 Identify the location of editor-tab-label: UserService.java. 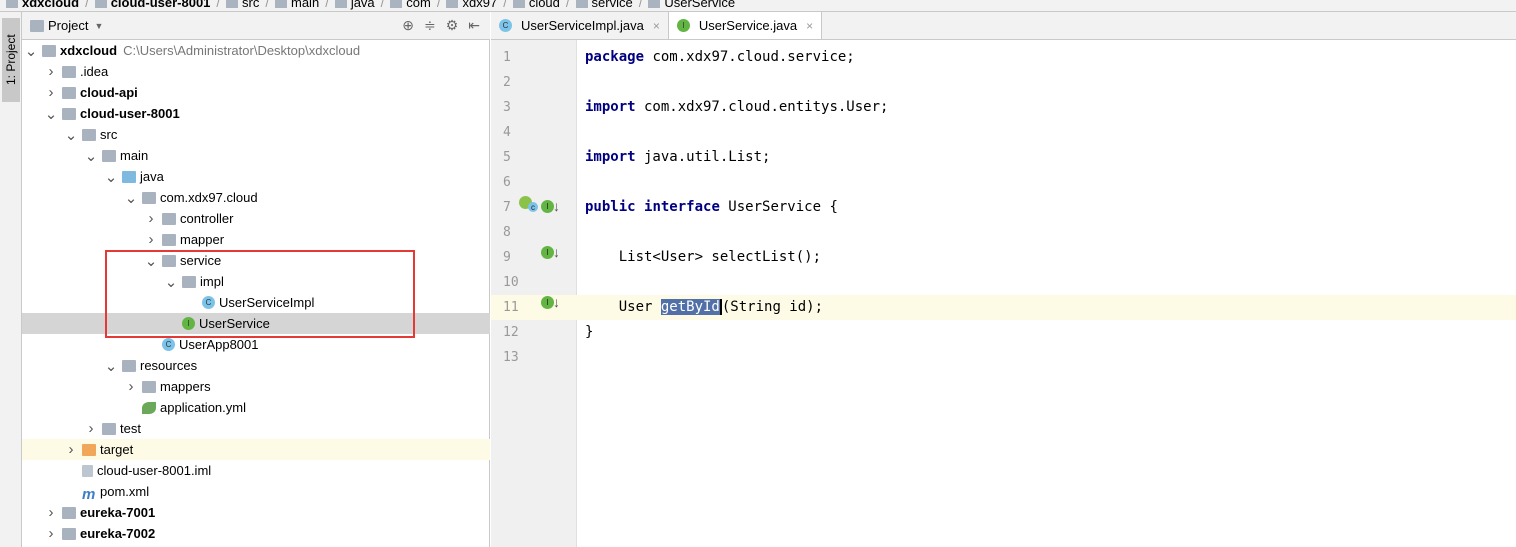
(748, 25).